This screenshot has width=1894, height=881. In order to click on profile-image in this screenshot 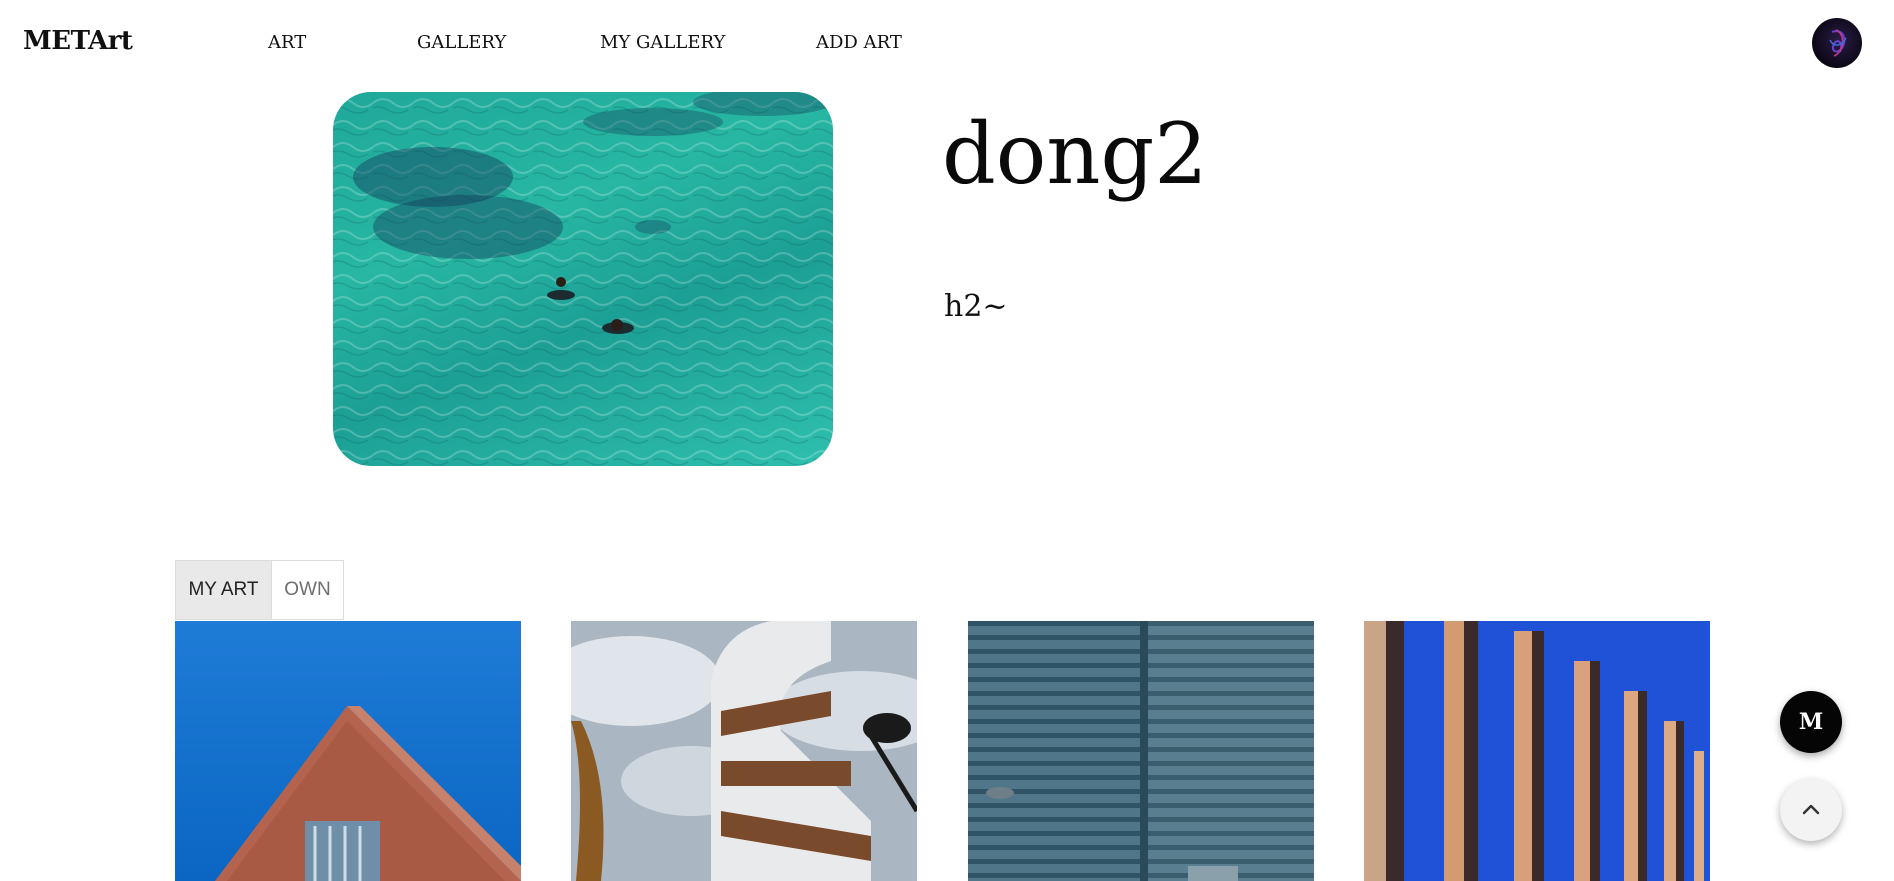, I will do `click(583, 279)`.